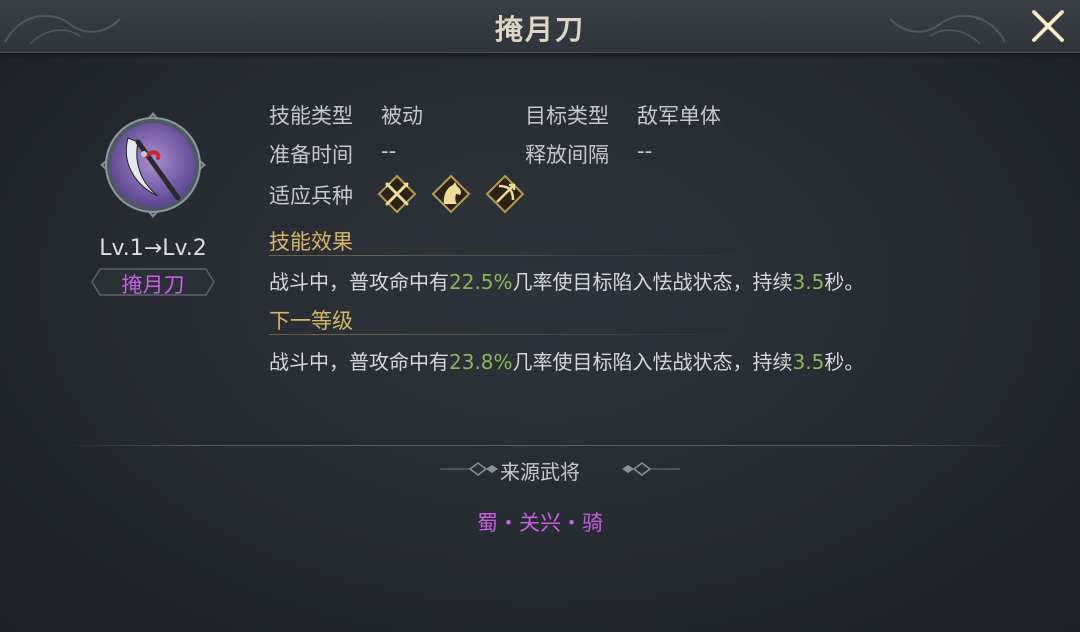 Image resolution: width=1080 pixels, height=632 pixels. What do you see at coordinates (451, 194) in the screenshot?
I see `horse-head-icon` at bounding box center [451, 194].